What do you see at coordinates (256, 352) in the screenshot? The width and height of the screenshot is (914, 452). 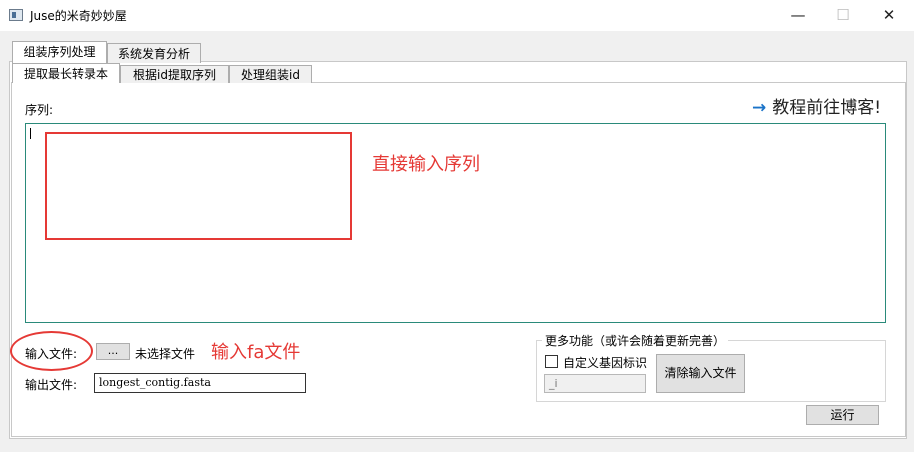 I see `annotation-fa-hint: 输入fa文件` at bounding box center [256, 352].